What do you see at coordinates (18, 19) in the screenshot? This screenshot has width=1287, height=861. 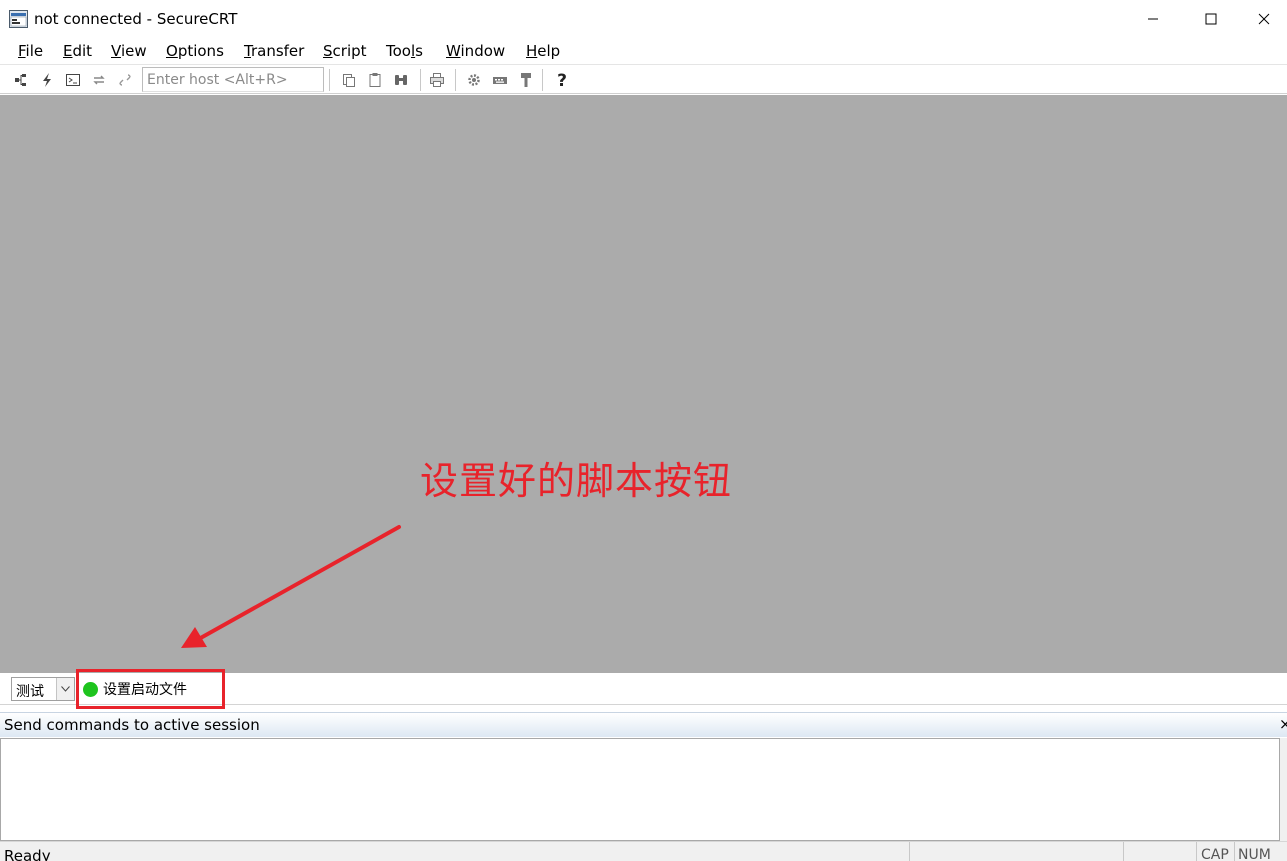 I see `securecrt-app-icon` at bounding box center [18, 19].